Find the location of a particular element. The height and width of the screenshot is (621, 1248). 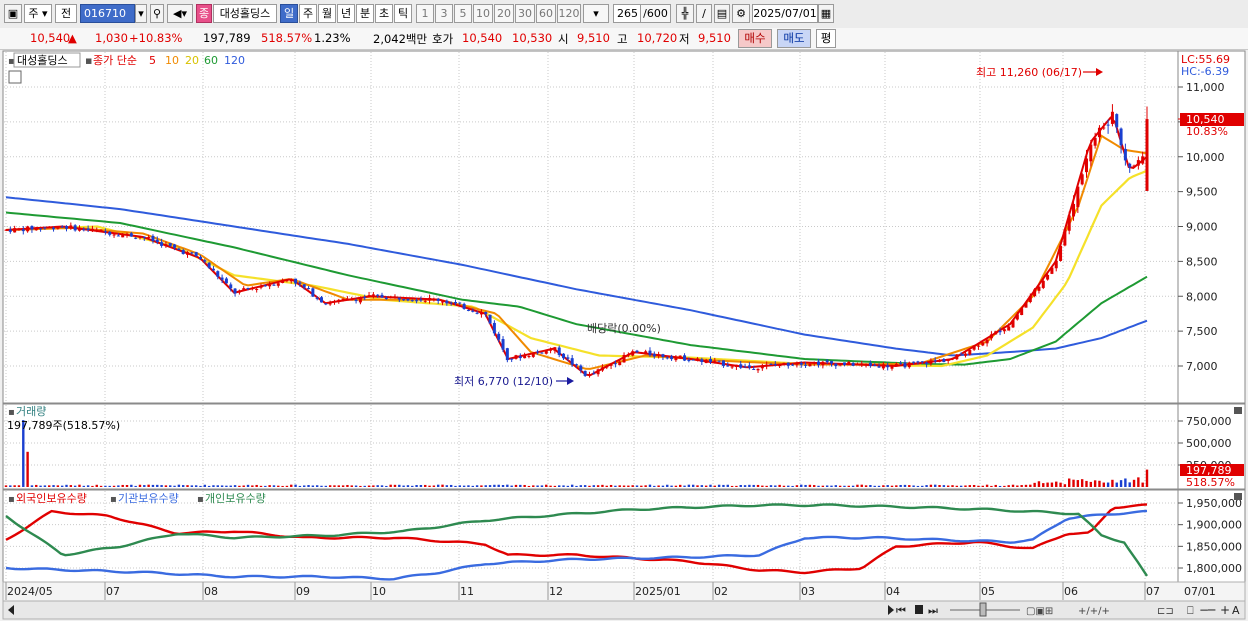

zoom-line-icon: ─ is located at coordinates (1211, 610).